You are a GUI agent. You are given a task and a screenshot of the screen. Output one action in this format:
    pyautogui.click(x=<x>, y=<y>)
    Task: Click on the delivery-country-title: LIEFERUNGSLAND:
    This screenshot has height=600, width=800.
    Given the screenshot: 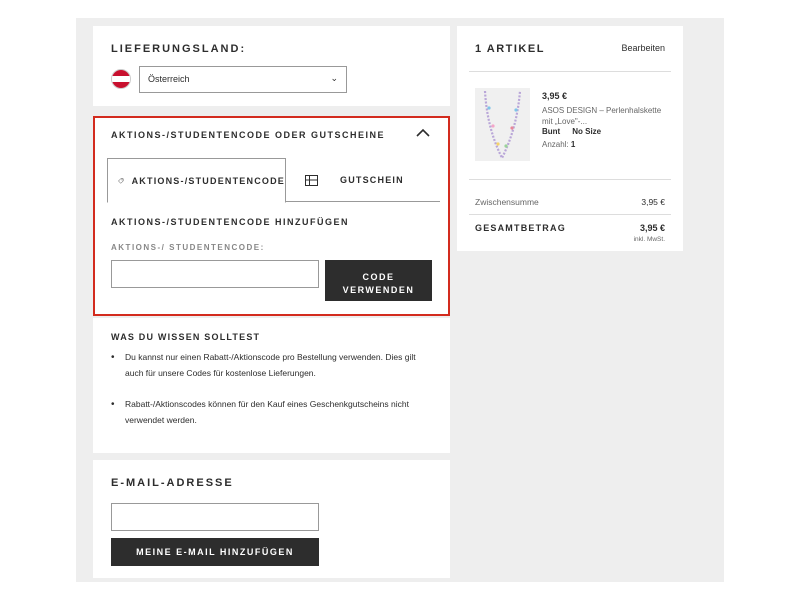 What is the action you would take?
    pyautogui.click(x=179, y=49)
    